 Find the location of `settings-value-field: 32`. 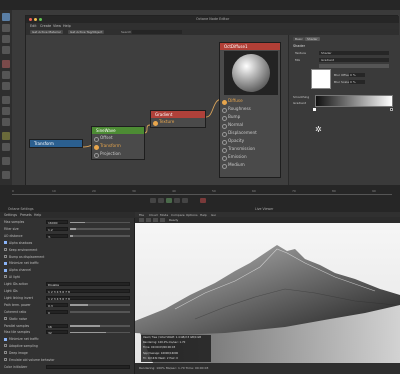

settings-value-field: 32 is located at coordinates (57, 332).